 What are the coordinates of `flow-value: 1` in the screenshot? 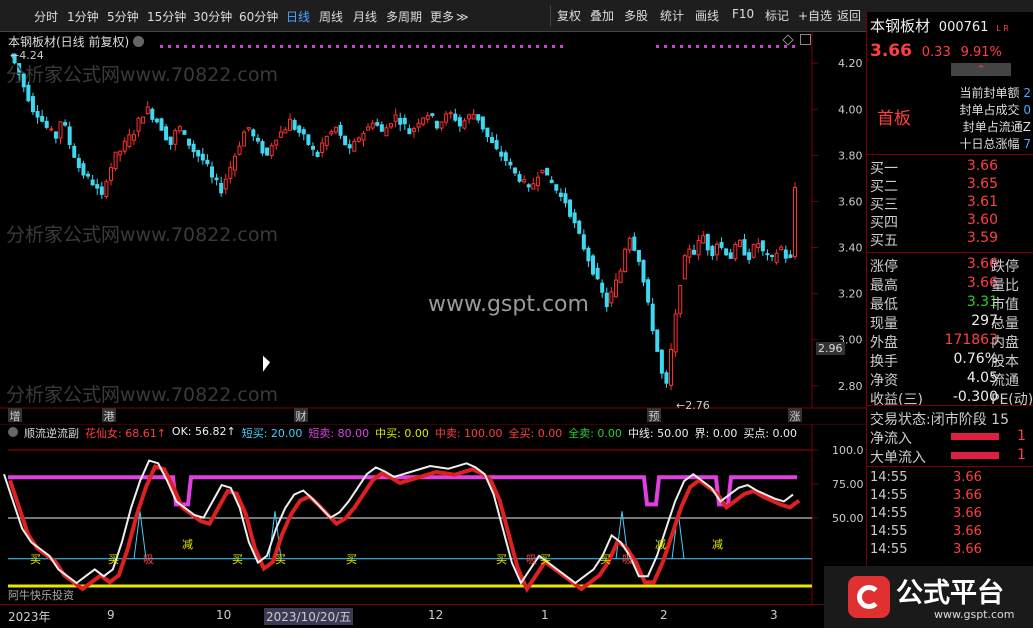 It's located at (1021, 455).